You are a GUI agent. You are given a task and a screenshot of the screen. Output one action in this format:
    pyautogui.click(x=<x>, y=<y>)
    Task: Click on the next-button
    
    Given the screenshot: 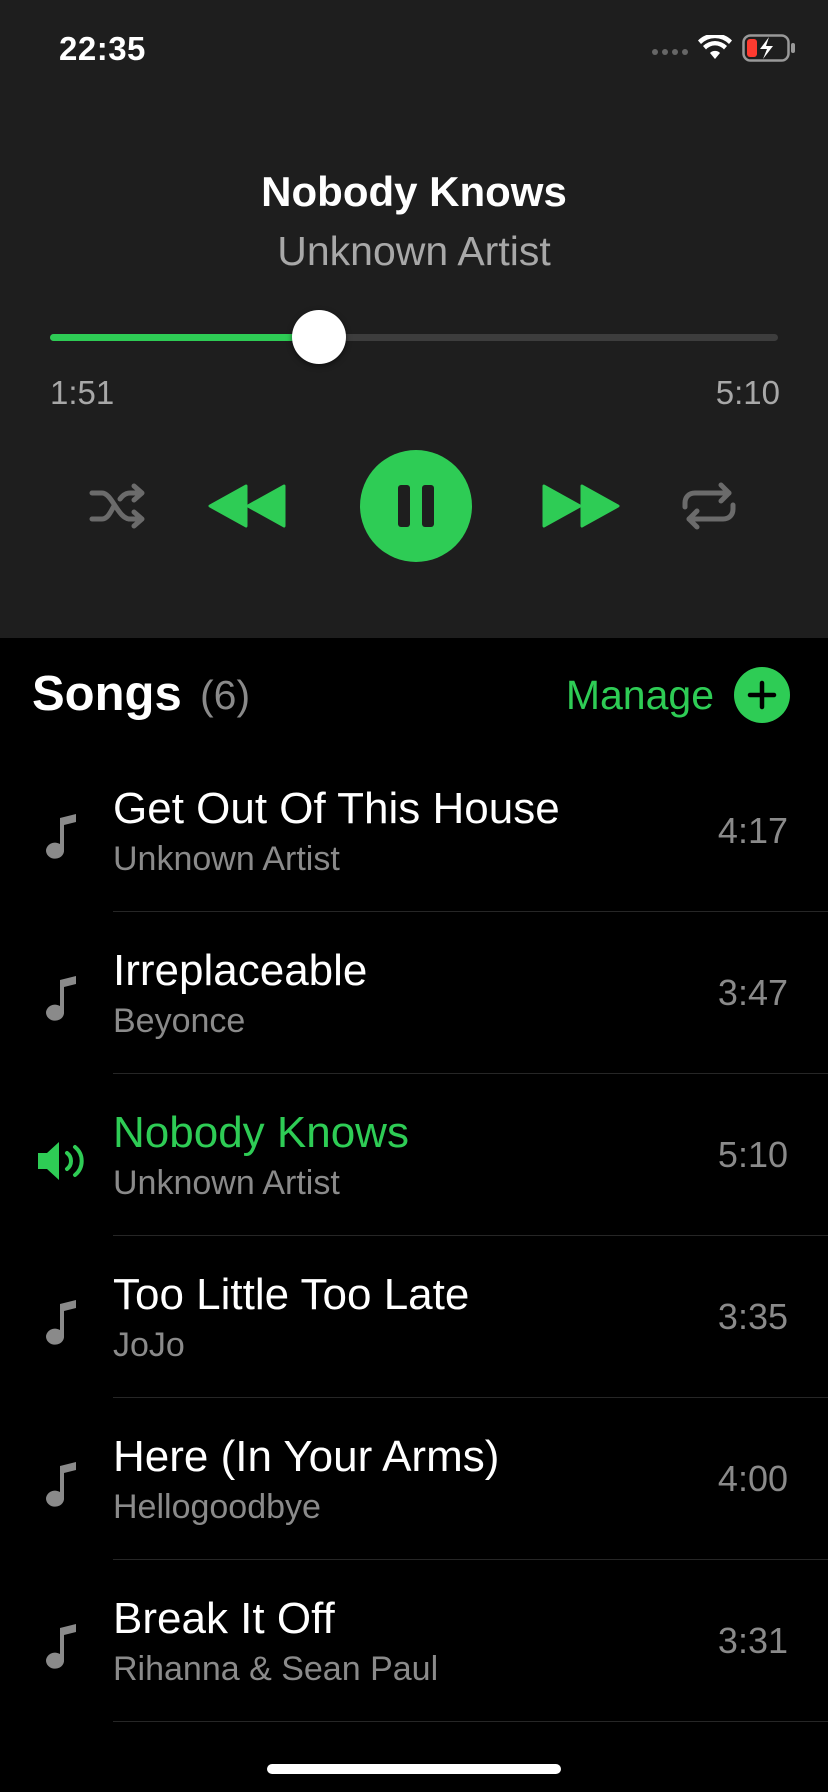 What is the action you would take?
    pyautogui.click(x=580, y=506)
    